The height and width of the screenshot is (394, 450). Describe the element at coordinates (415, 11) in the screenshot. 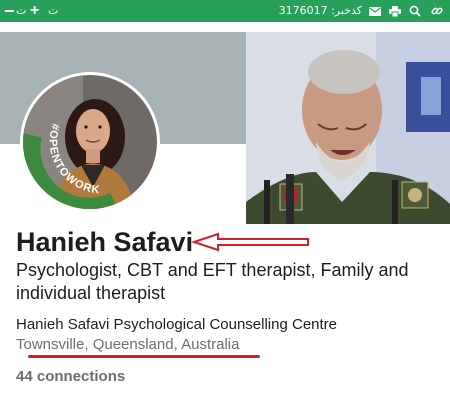

I see `search-icon` at that location.